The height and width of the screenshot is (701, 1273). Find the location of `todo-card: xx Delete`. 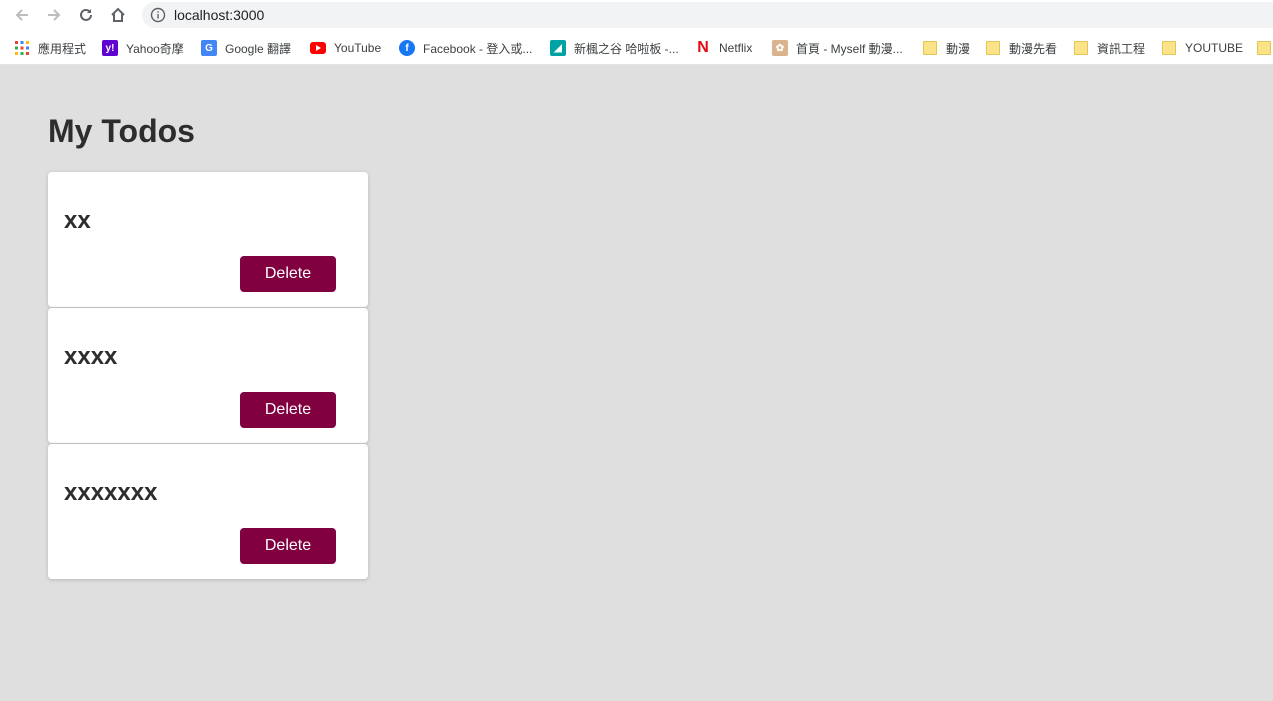

todo-card: xx Delete is located at coordinates (208, 239).